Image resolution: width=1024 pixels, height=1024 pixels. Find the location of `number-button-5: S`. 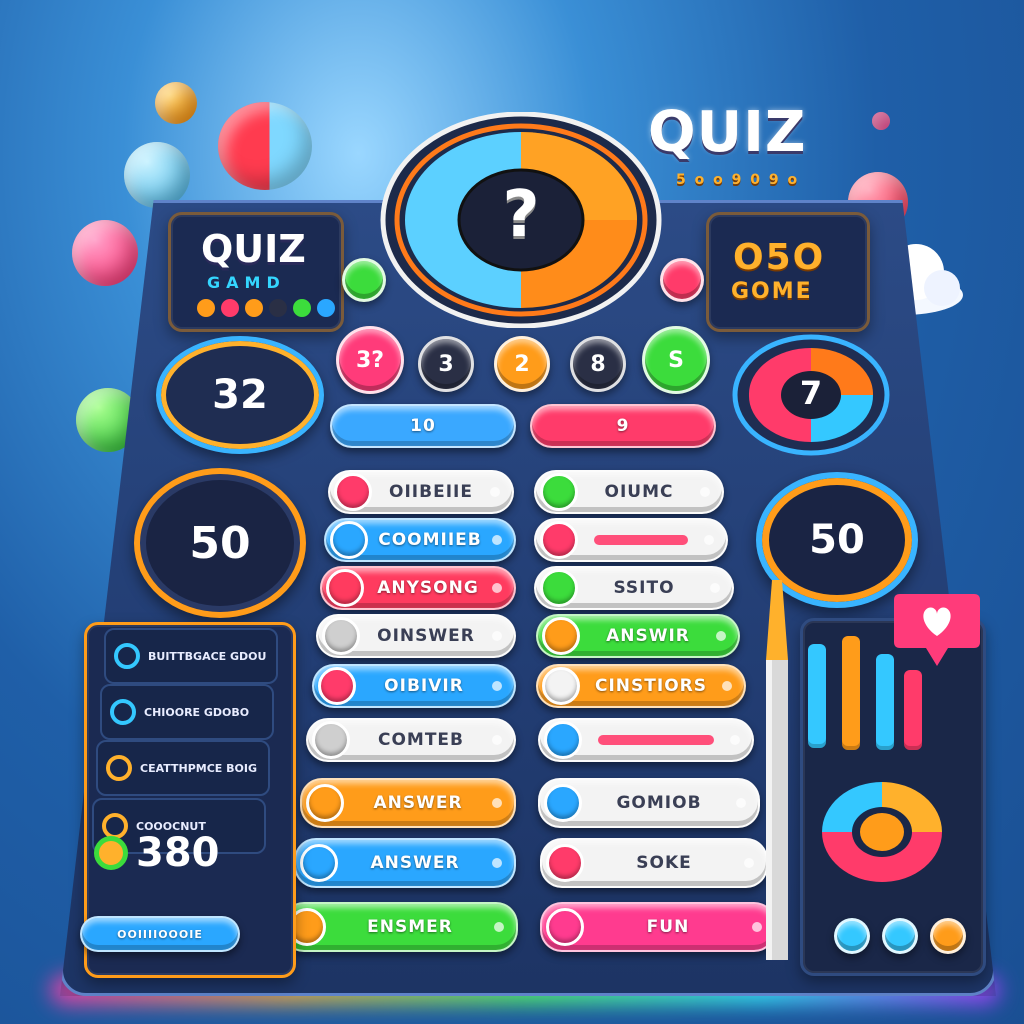

number-button-5: S is located at coordinates (676, 360).